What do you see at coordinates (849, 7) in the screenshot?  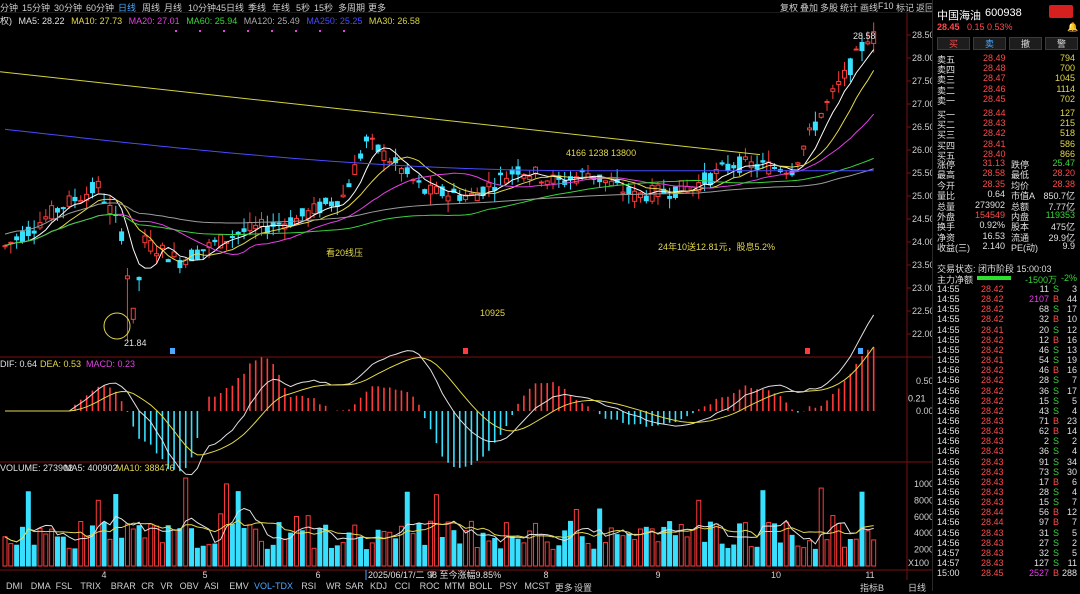 I see `toolbar-action: 统计` at bounding box center [849, 7].